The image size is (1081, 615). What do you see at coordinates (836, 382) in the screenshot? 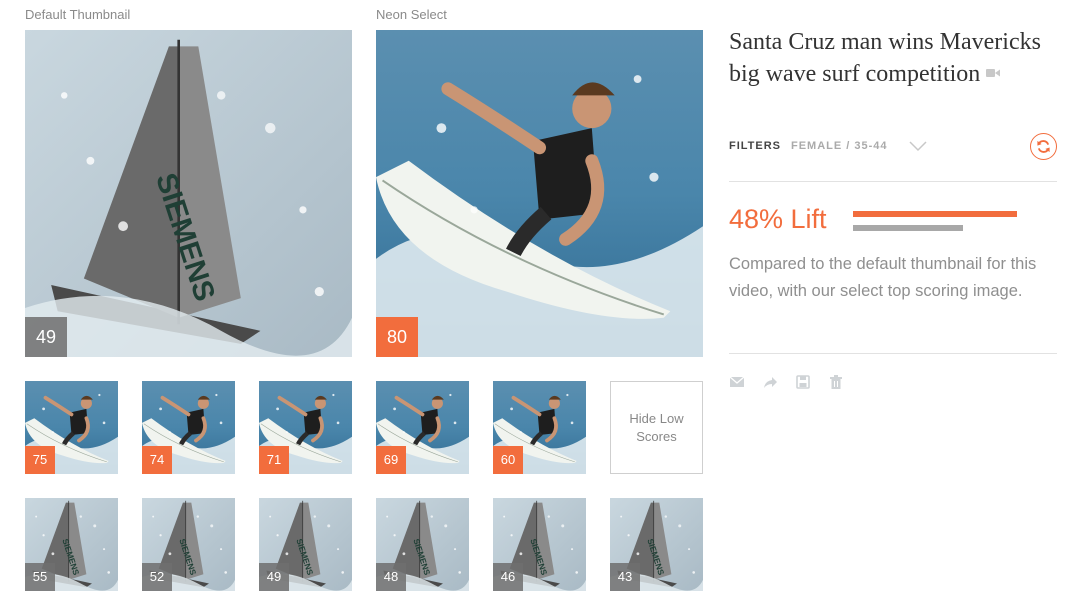
I see `trash-icon` at bounding box center [836, 382].